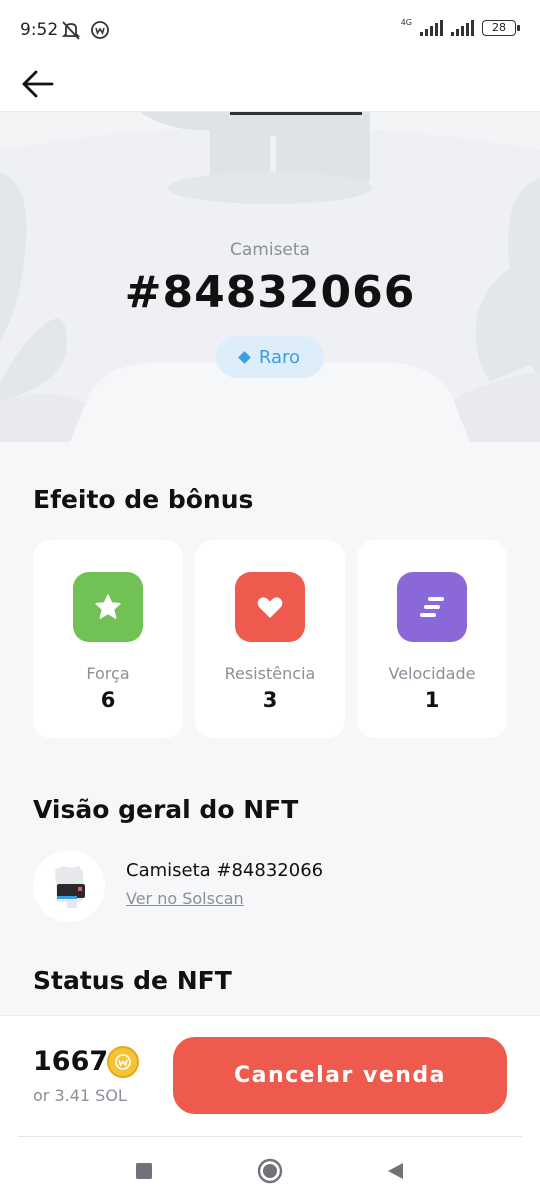 The height and width of the screenshot is (1200, 540). What do you see at coordinates (432, 673) in the screenshot?
I see `stat-label: Velocidade` at bounding box center [432, 673].